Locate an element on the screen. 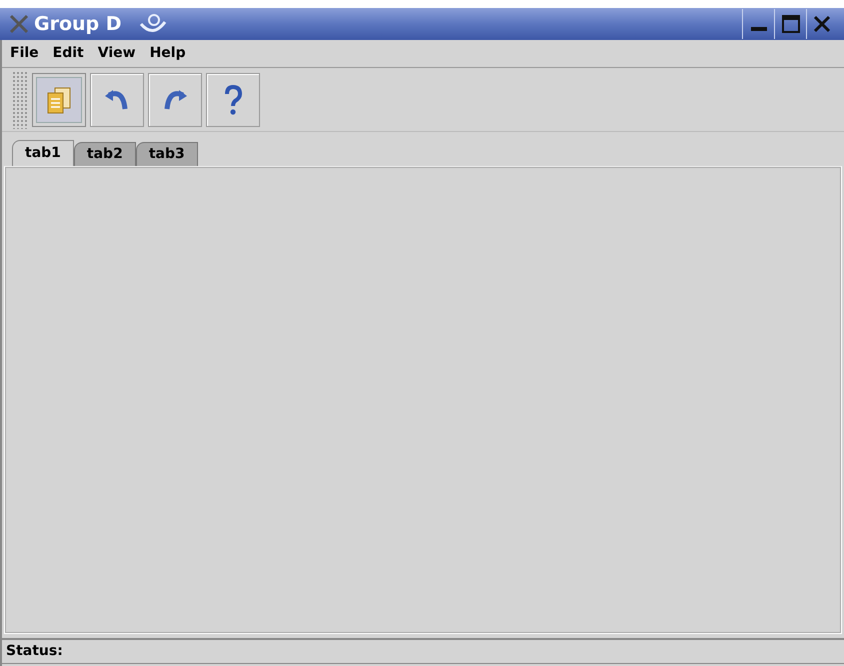 The height and width of the screenshot is (666, 844). x-logo-icon is located at coordinates (19, 24).